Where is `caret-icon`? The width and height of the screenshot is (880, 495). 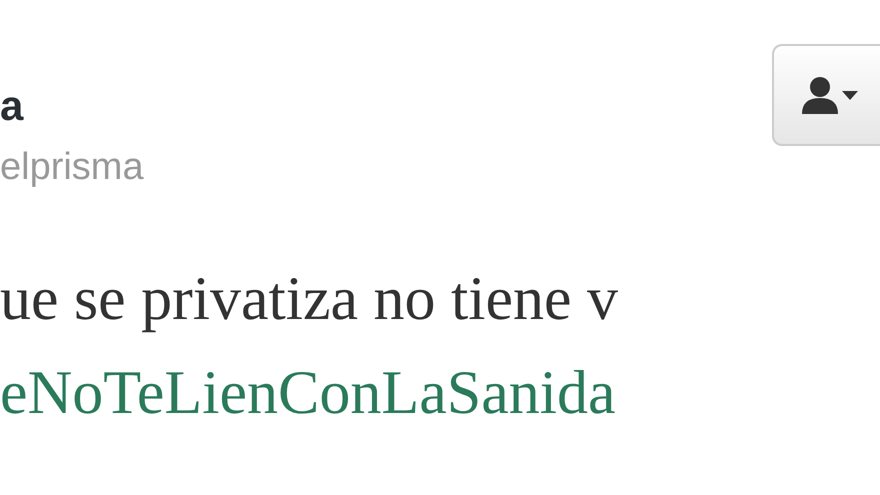
caret-icon is located at coordinates (850, 95).